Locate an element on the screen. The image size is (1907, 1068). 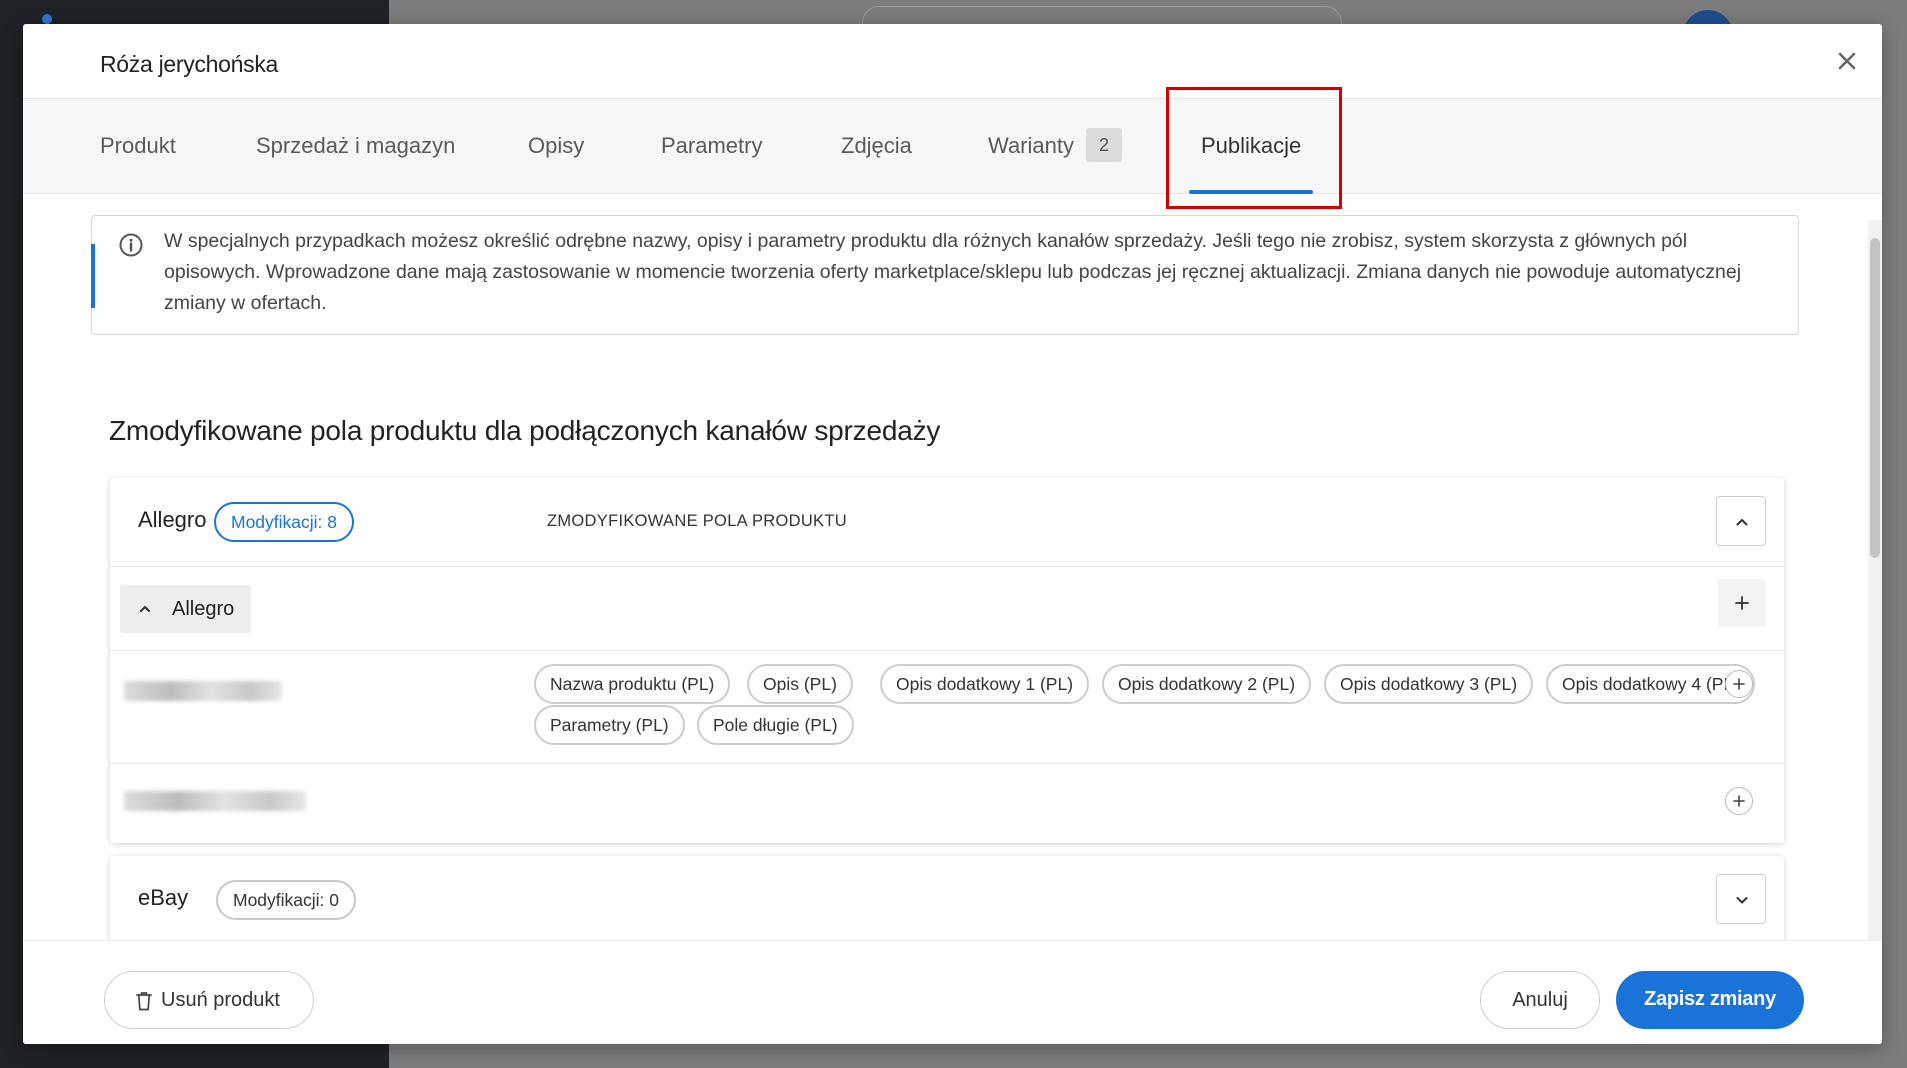
background-logo-dot is located at coordinates (47, 19).